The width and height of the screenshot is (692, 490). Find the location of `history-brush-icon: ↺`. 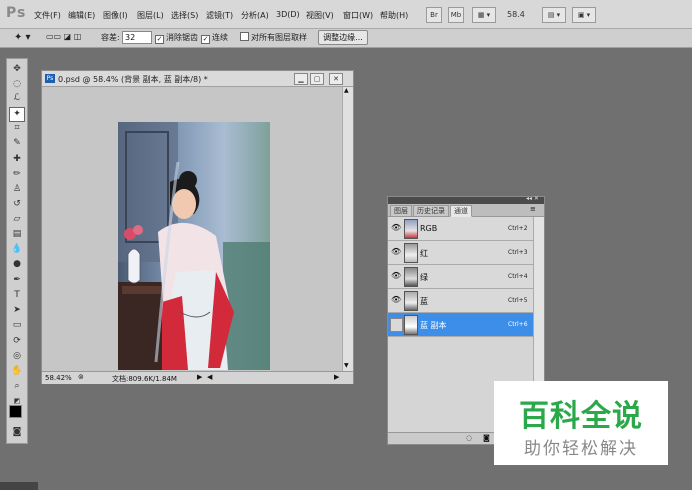

history-brush-icon: ↺ is located at coordinates (17, 204).